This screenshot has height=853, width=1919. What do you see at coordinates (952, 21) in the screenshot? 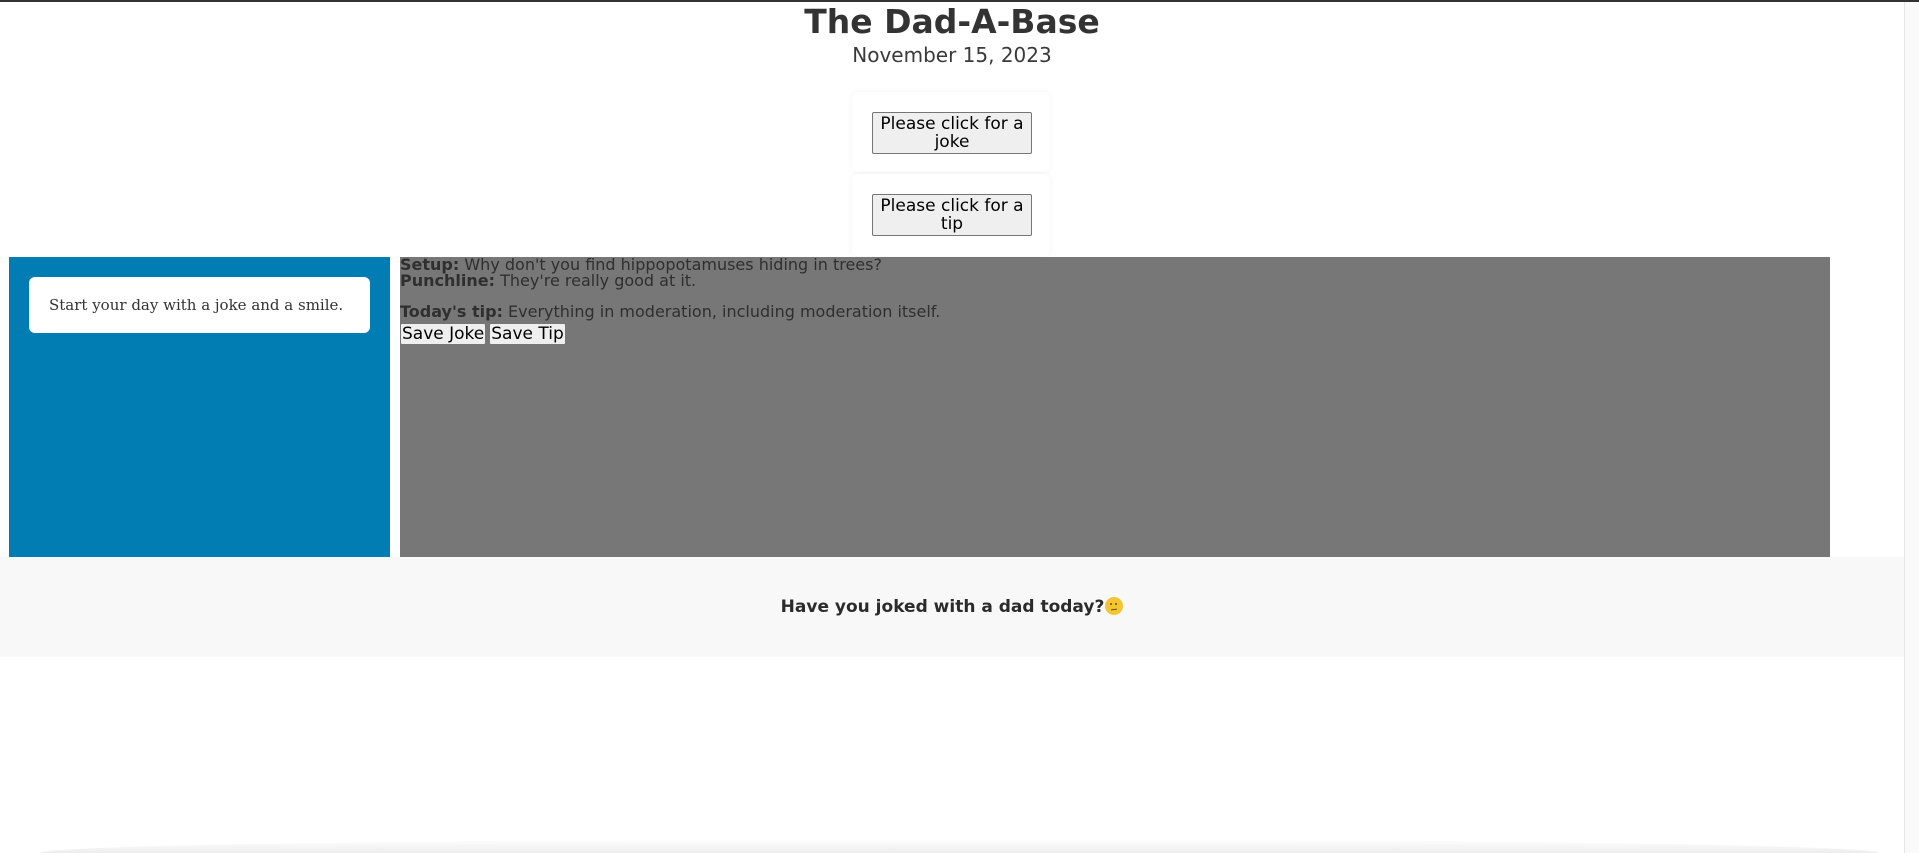
I see `page-title: The Dad-A-Base` at bounding box center [952, 21].